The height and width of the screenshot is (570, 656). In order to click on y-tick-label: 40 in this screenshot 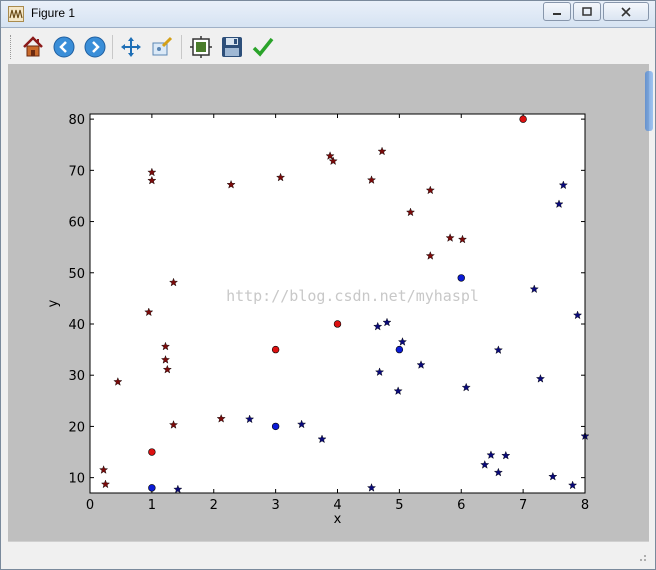, I will do `click(76, 325)`.